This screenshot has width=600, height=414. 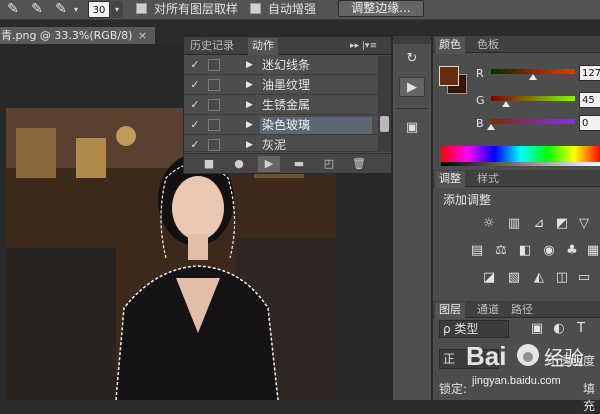 What do you see at coordinates (80, 9) in the screenshot?
I see `brush-picker-icon: ▾` at bounding box center [80, 9].